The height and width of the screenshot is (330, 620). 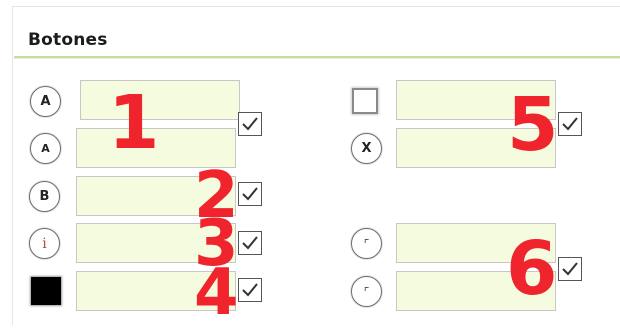 What do you see at coordinates (44, 243) in the screenshot?
I see `info-circle-button: i` at bounding box center [44, 243].